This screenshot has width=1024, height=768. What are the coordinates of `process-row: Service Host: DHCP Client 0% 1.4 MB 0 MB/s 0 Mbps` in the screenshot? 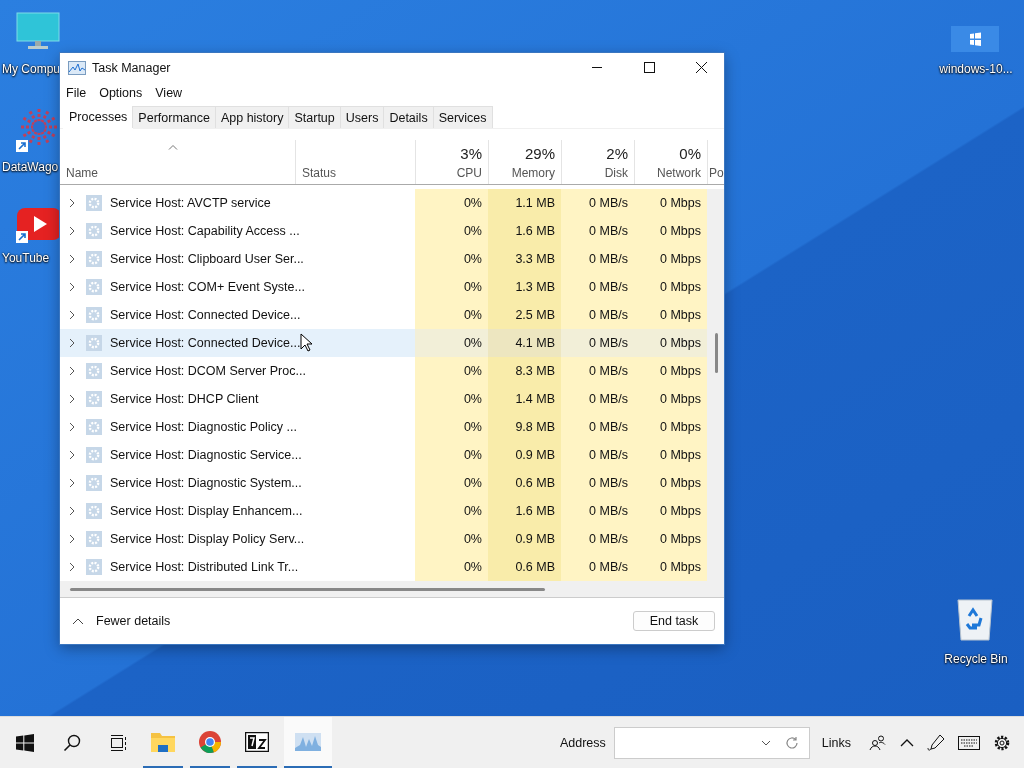 It's located at (383, 399).